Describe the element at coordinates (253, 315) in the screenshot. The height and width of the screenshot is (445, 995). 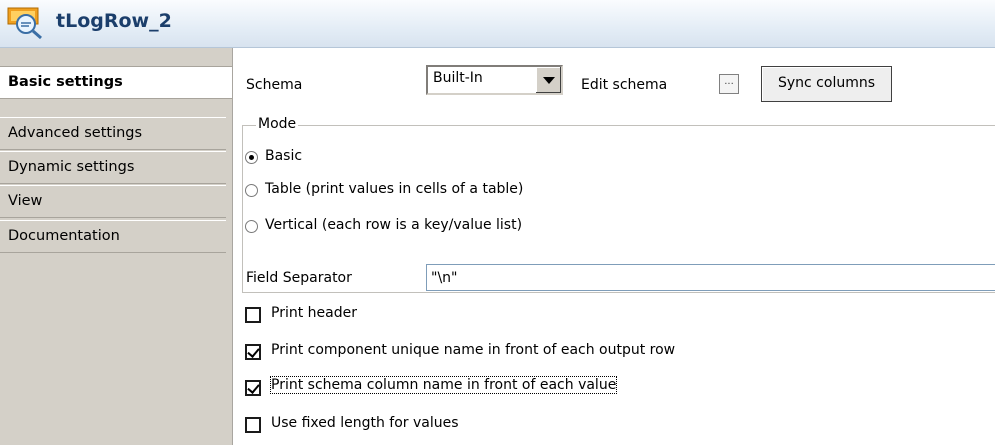
I see `print-header-checkbox` at that location.